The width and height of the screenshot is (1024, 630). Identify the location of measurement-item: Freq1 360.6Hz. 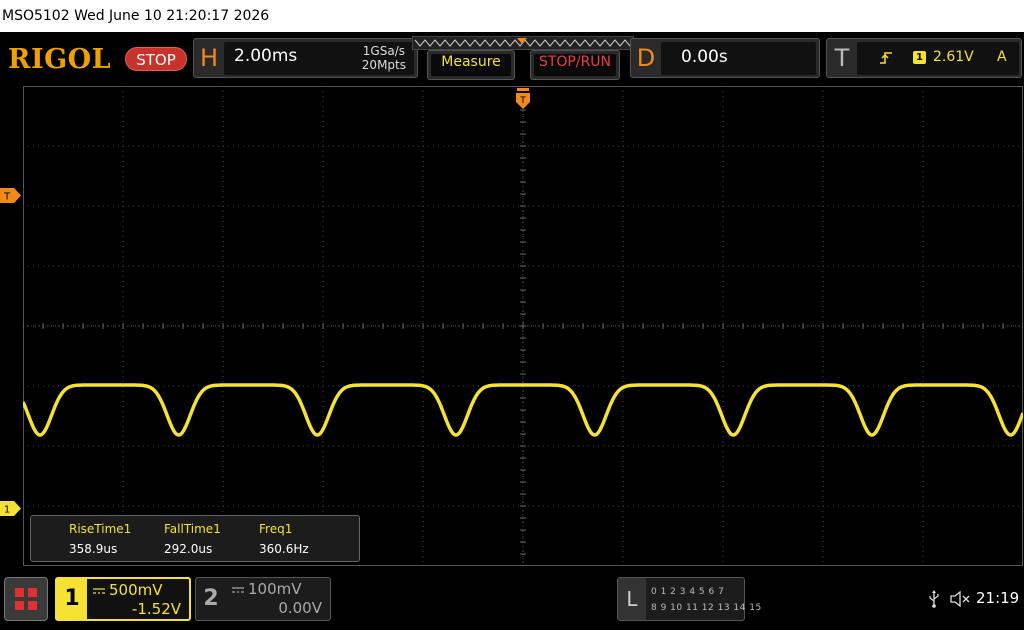
(284, 539).